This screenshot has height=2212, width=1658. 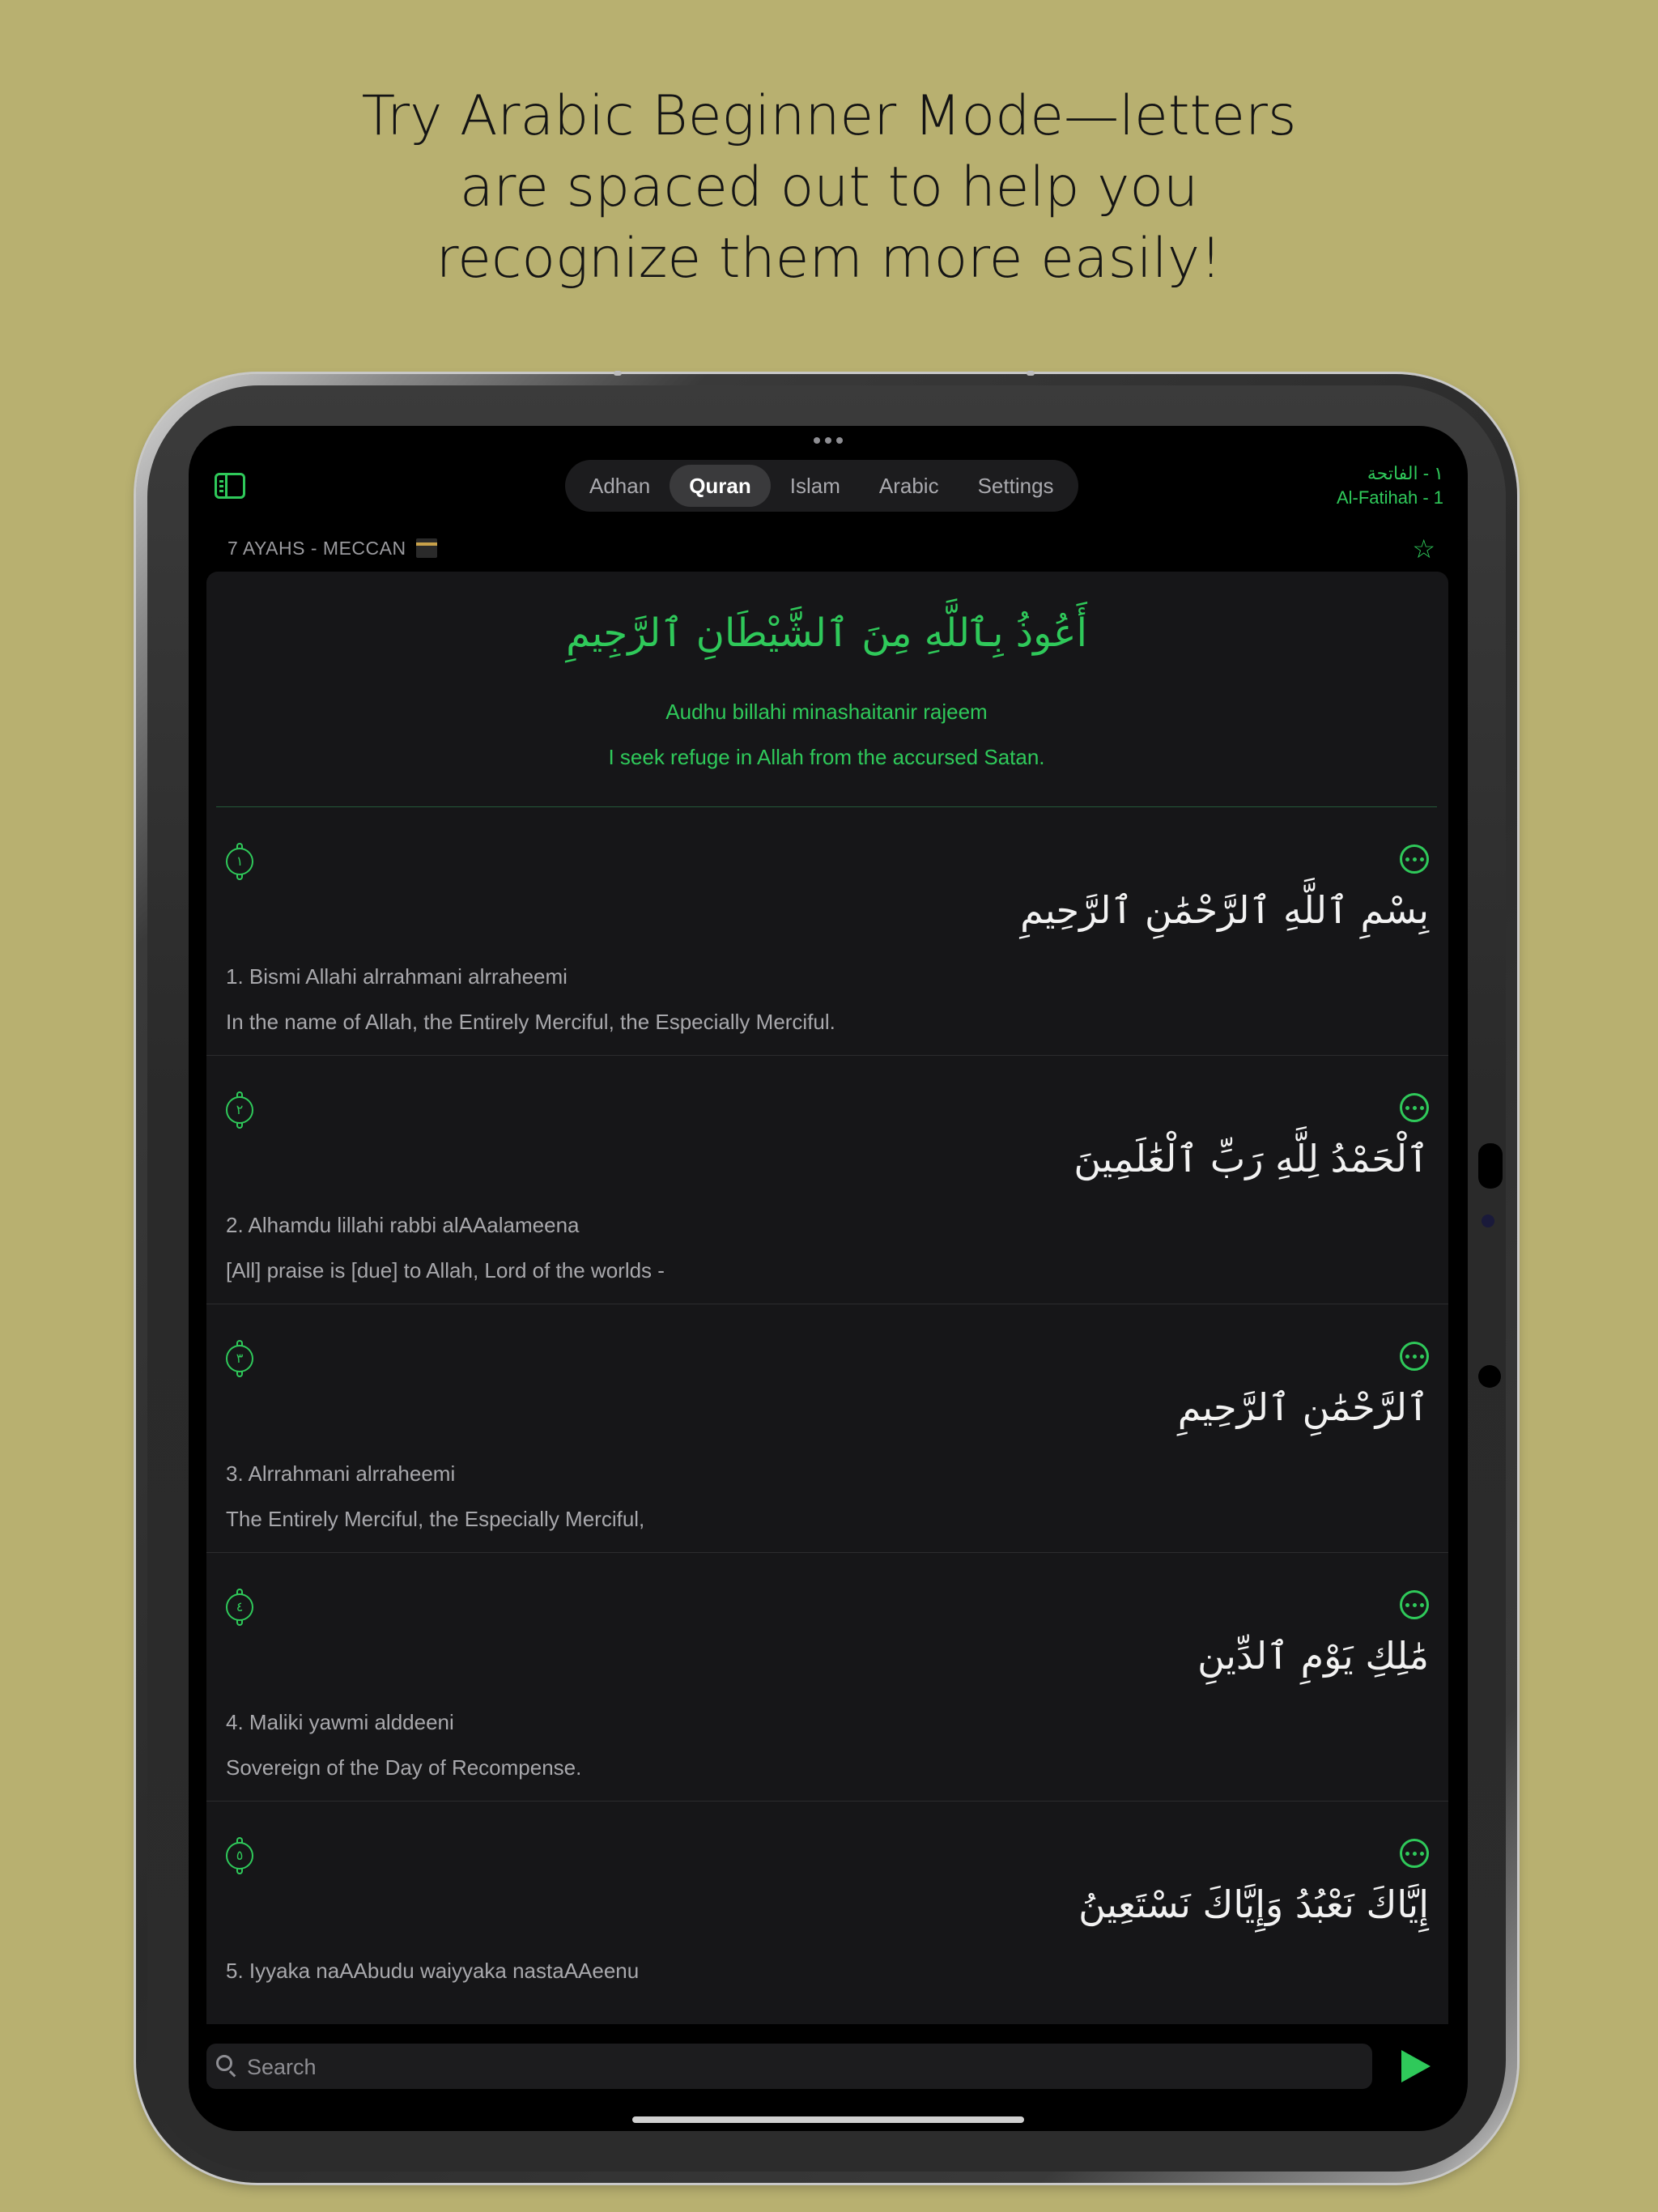 What do you see at coordinates (404, 1767) in the screenshot?
I see `ayah-translation: Sovereign of the Day of Recompense.` at bounding box center [404, 1767].